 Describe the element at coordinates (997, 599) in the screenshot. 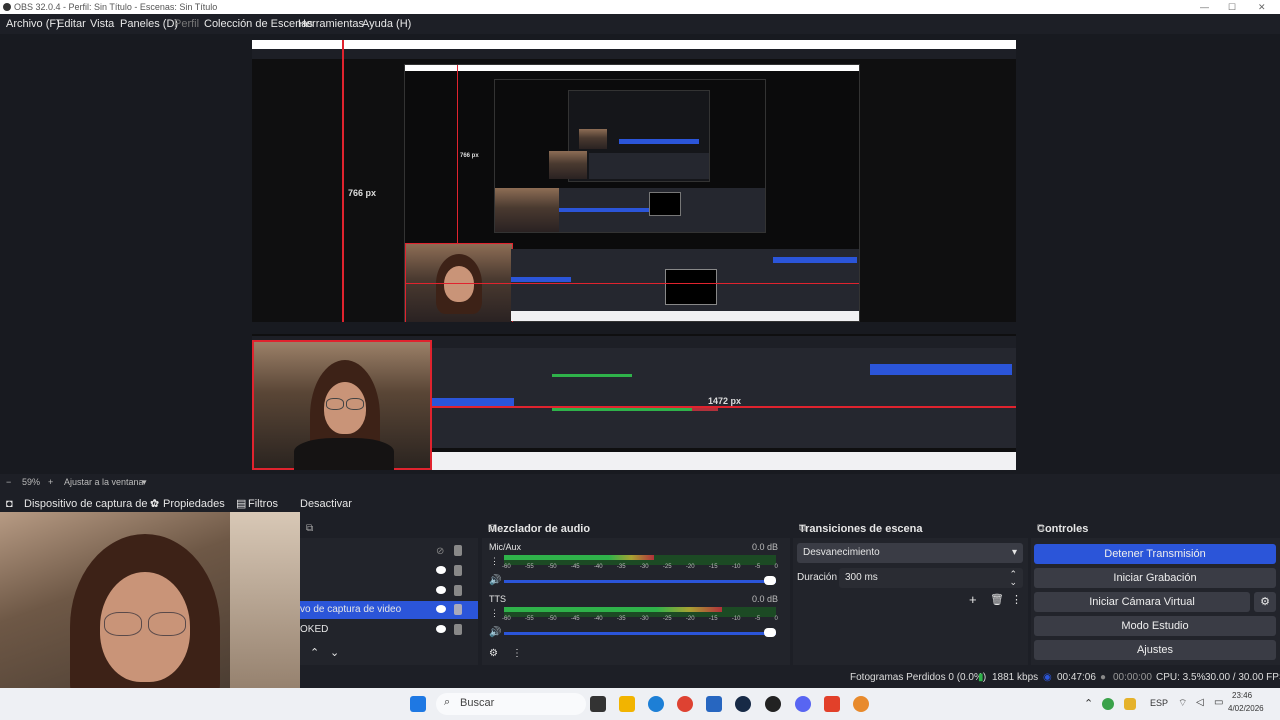

I see `trash-icon: 🗑` at that location.